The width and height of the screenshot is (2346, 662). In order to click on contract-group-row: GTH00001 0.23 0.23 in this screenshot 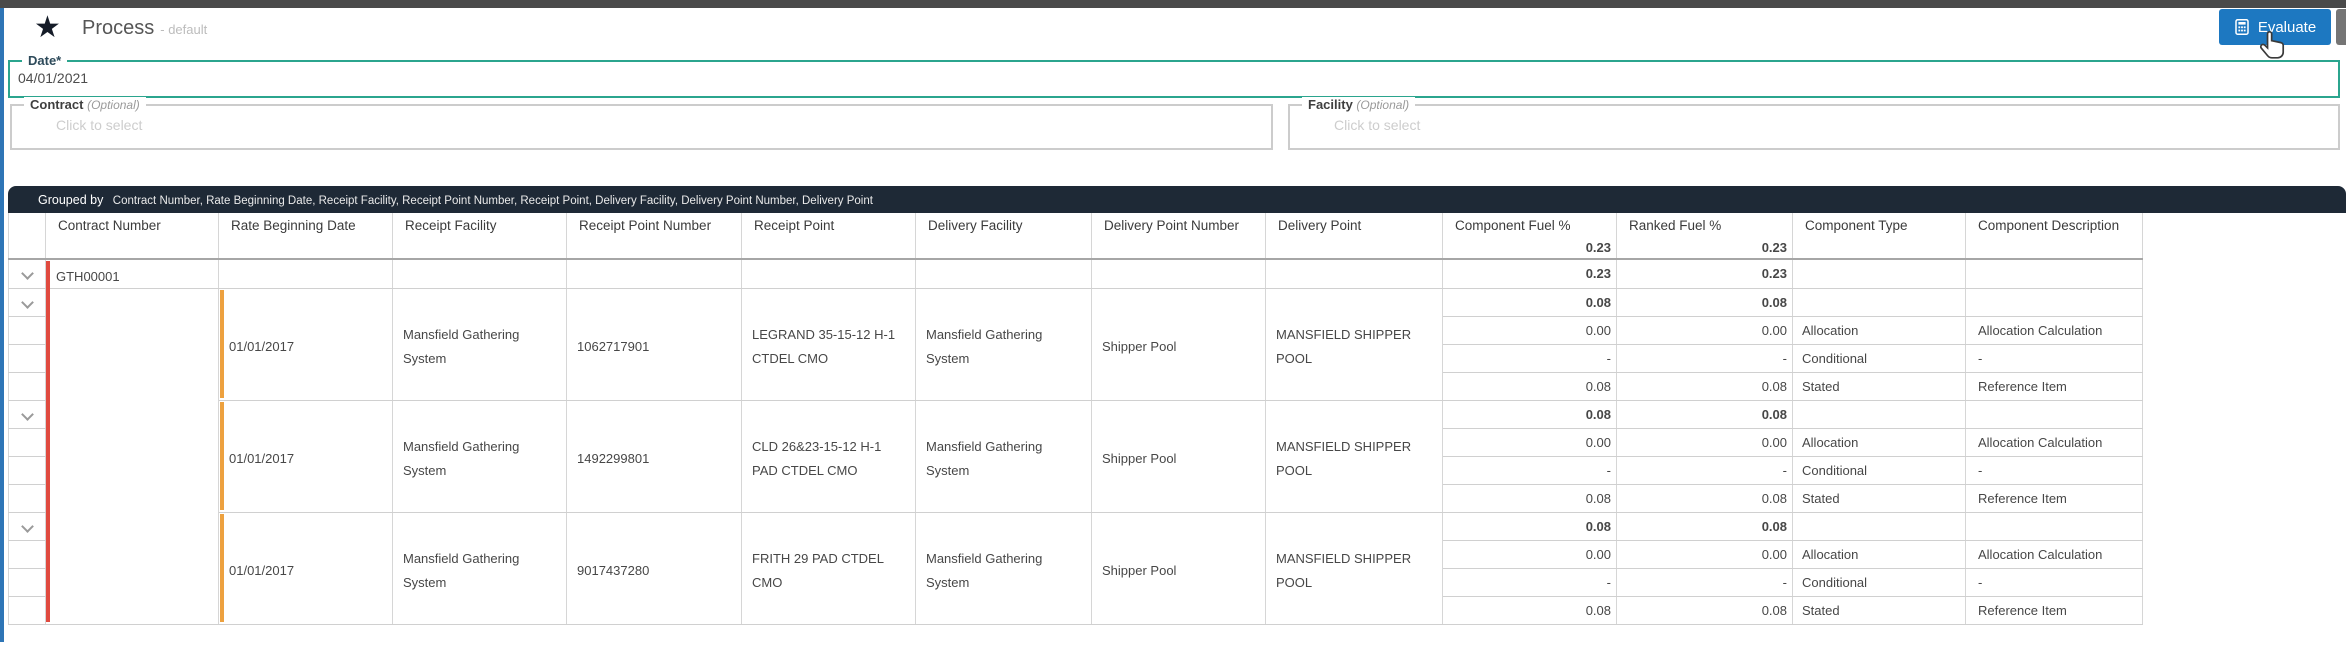, I will do `click(1075, 274)`.